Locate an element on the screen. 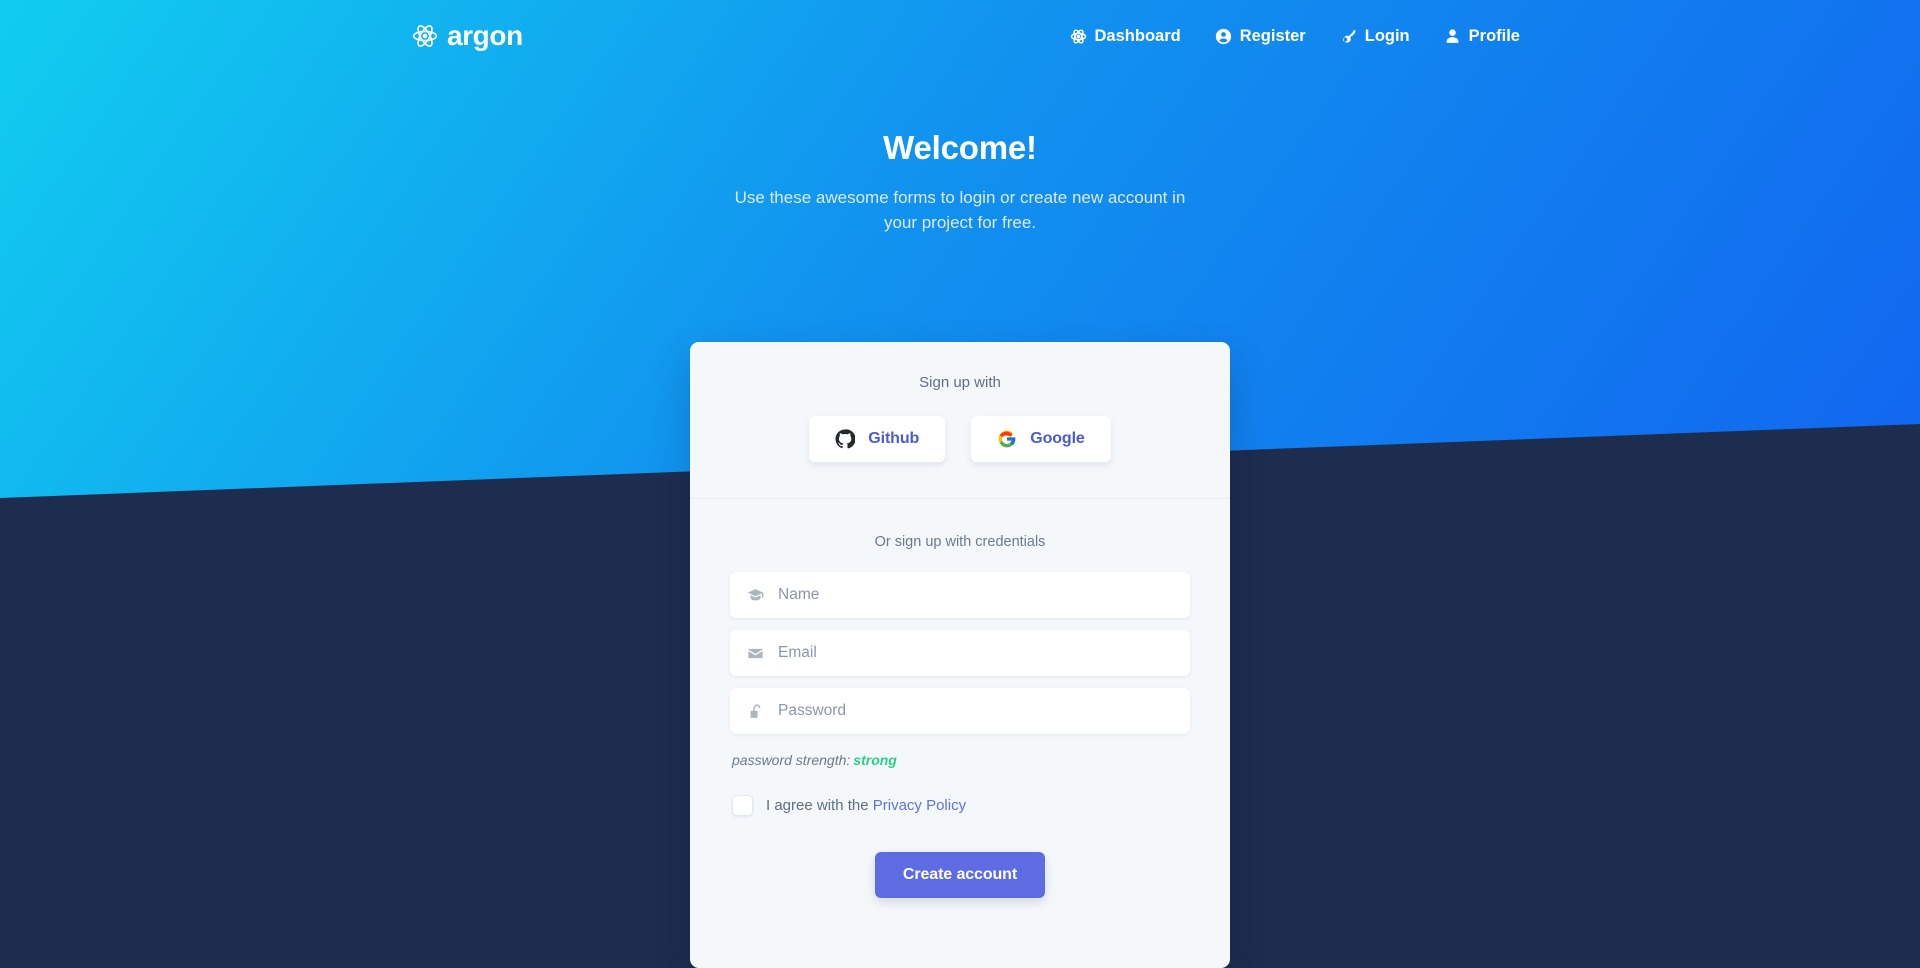 This screenshot has width=1920, height=968. google-signup-button: Google is located at coordinates (1041, 439).